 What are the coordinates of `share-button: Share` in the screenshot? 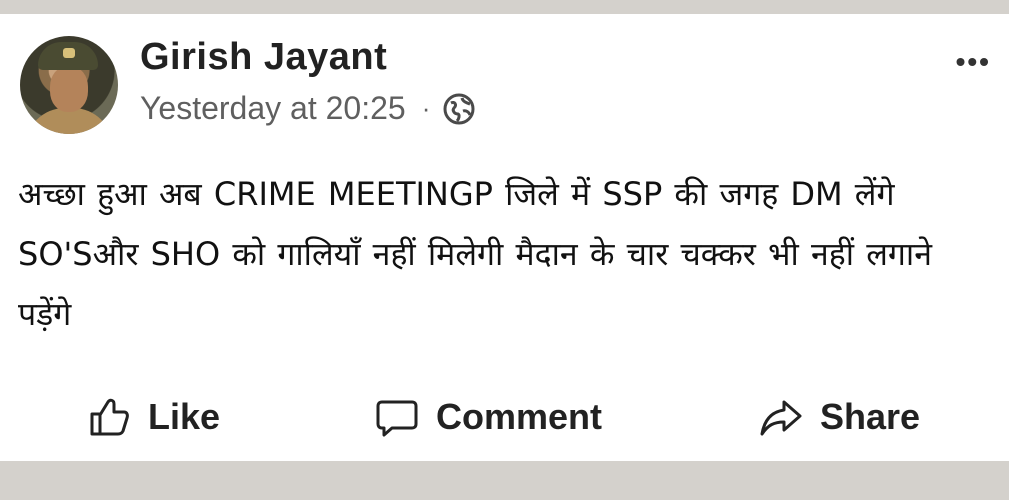 It's located at (839, 417).